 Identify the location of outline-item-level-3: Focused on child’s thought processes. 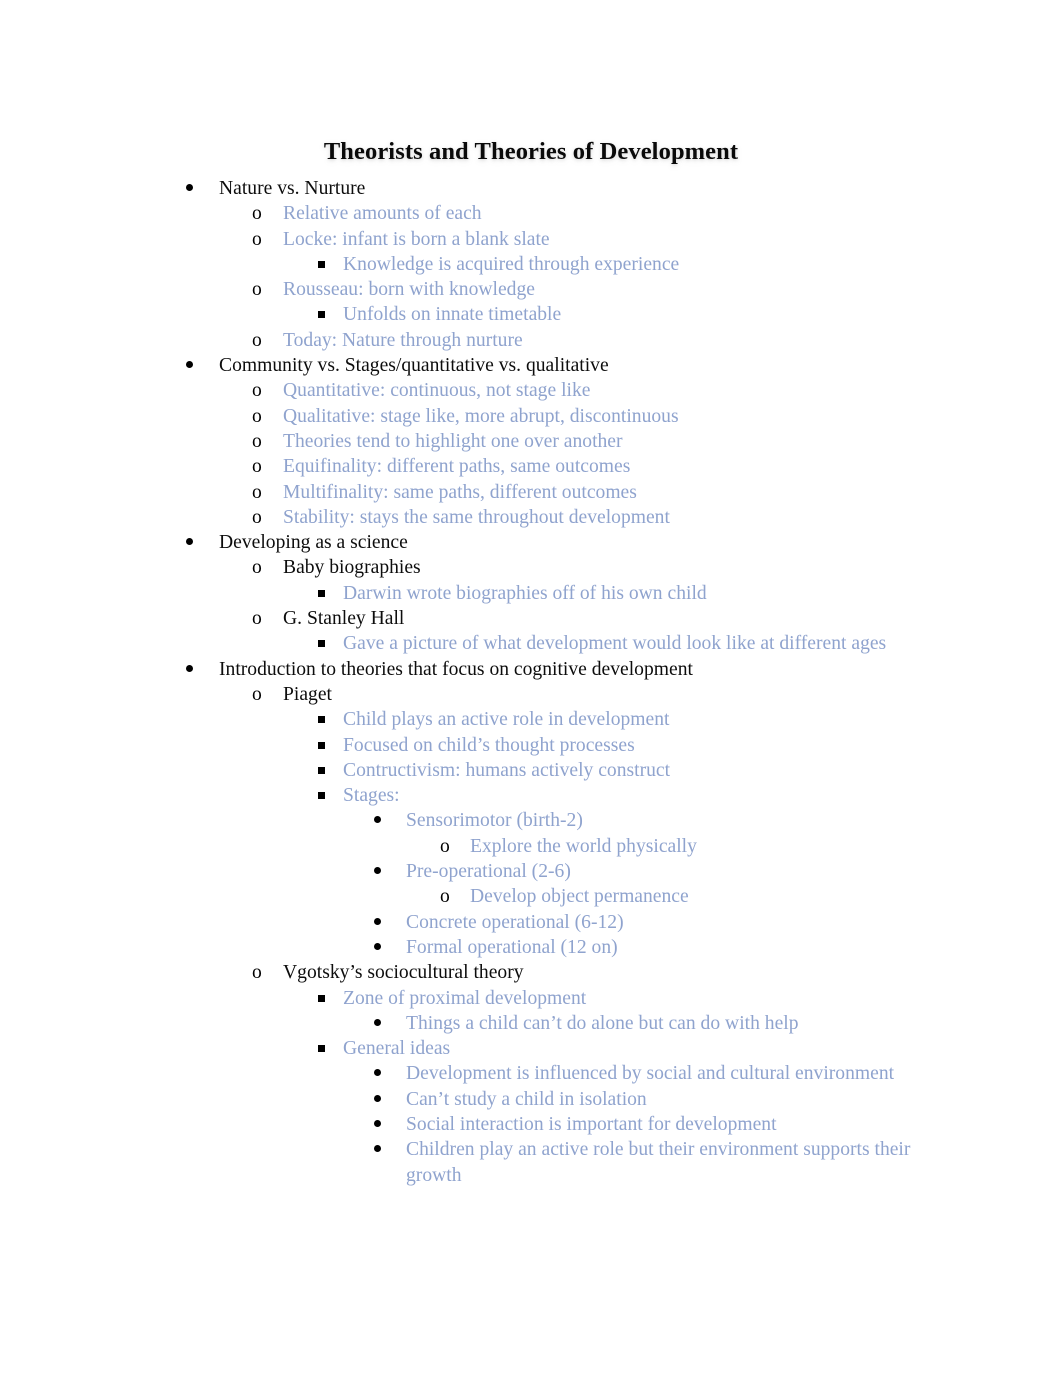
(531, 745).